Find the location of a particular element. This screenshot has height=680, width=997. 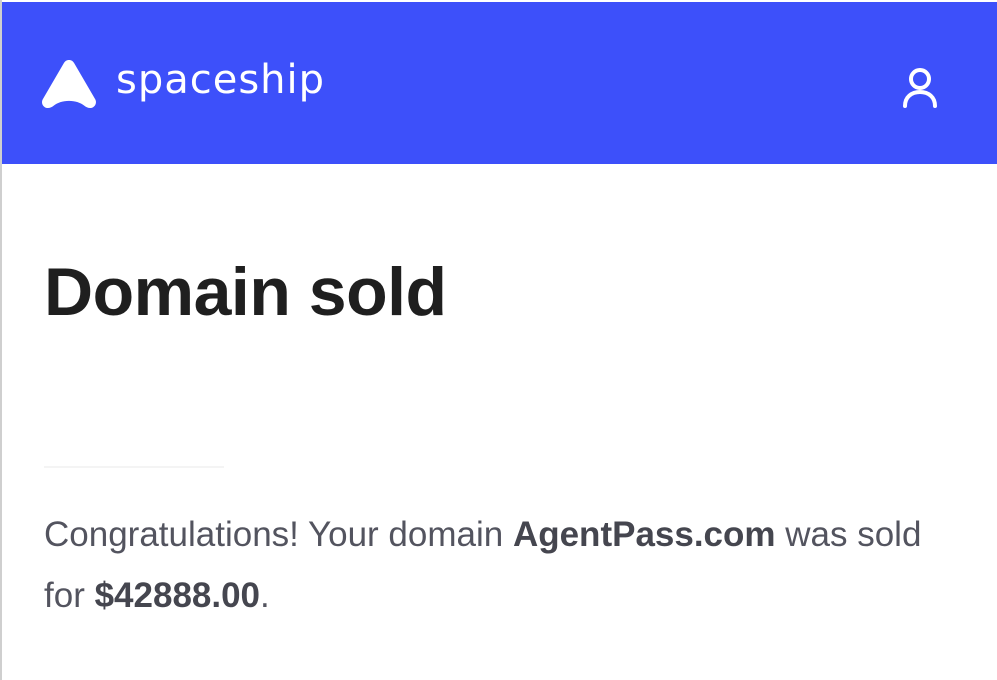

user-icon is located at coordinates (920, 88).